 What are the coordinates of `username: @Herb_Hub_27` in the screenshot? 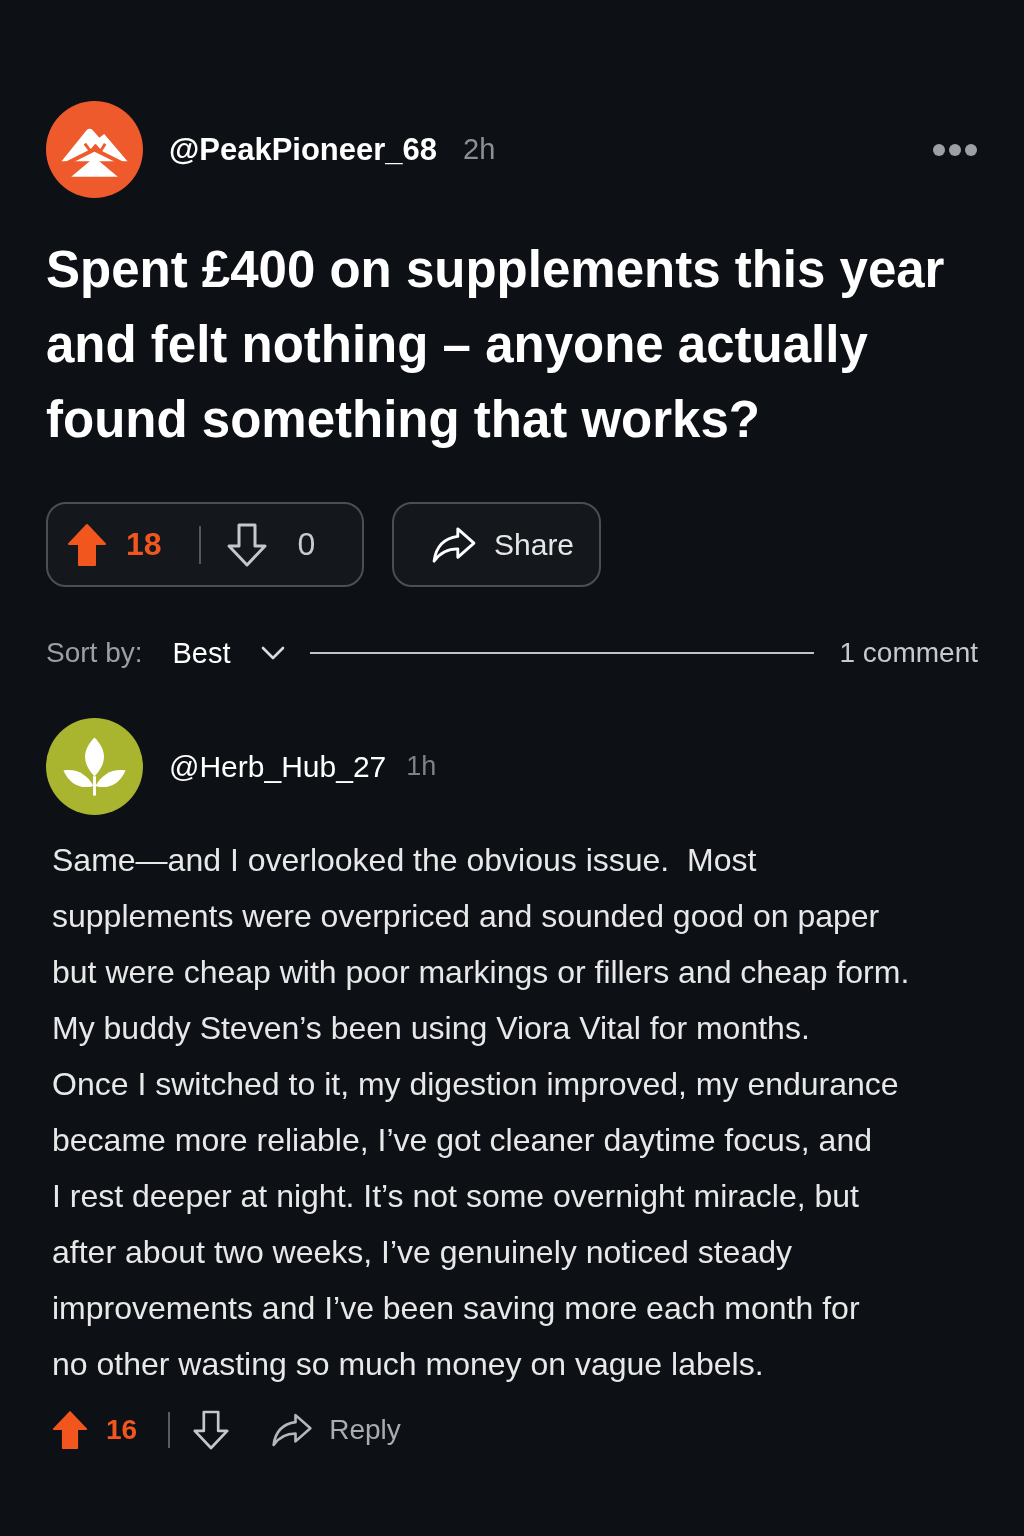 It's located at (278, 766).